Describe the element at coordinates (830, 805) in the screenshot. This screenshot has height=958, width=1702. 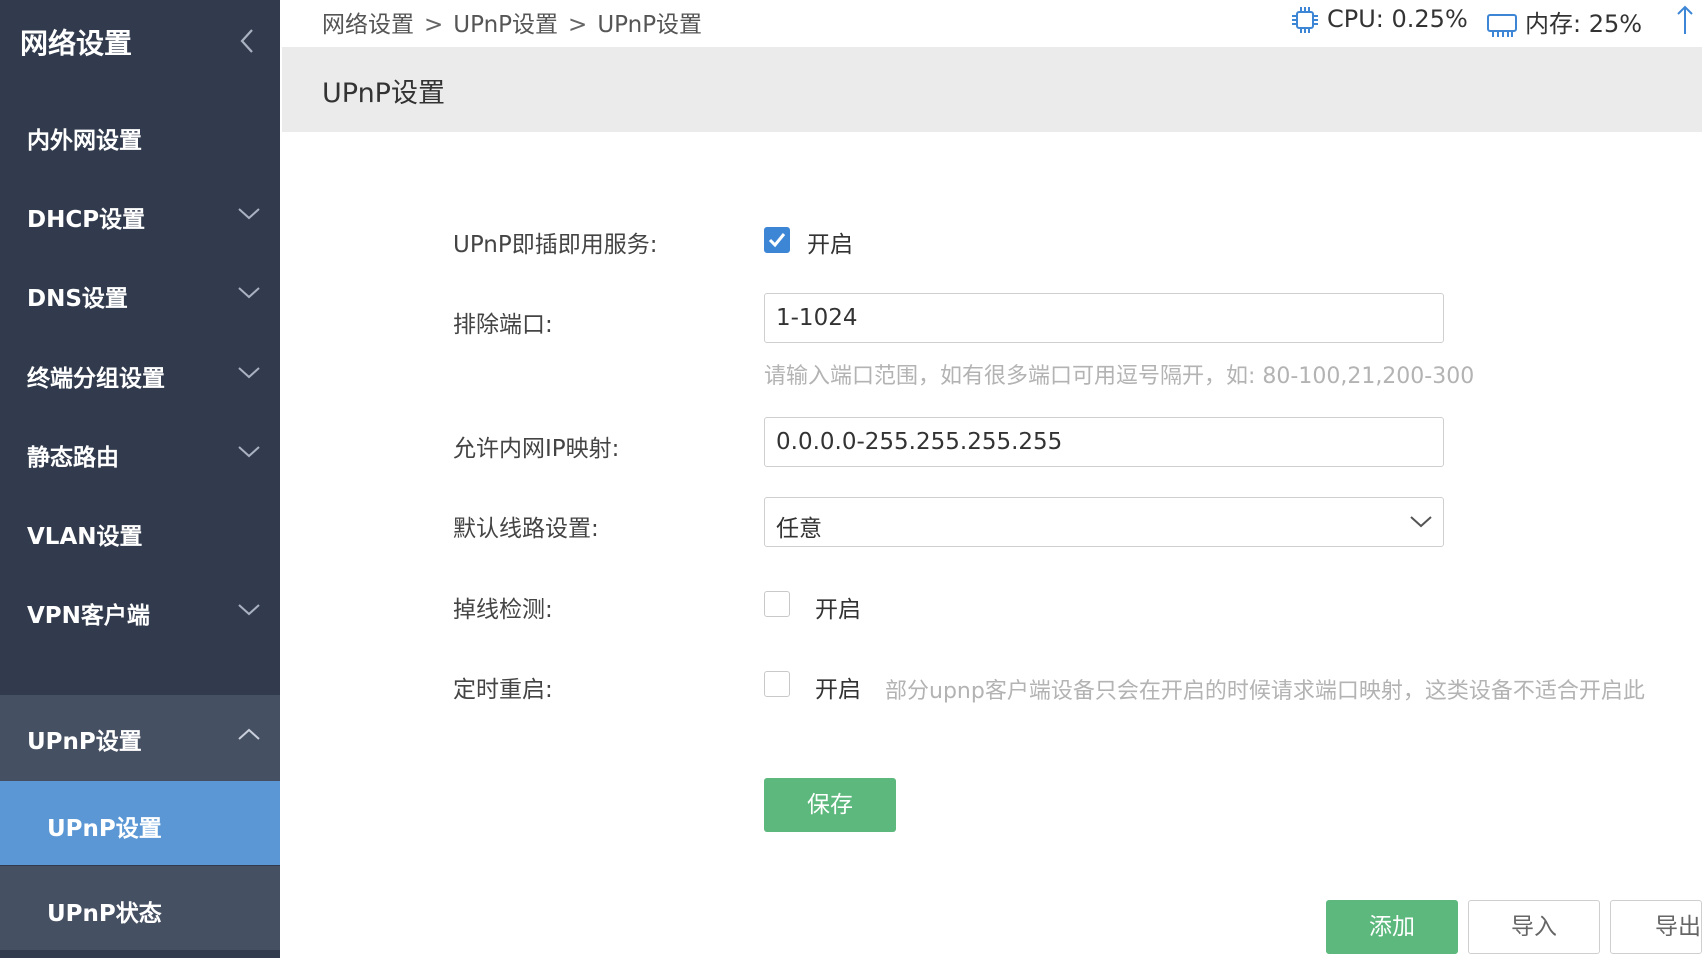
I see `save-button: 保存` at that location.